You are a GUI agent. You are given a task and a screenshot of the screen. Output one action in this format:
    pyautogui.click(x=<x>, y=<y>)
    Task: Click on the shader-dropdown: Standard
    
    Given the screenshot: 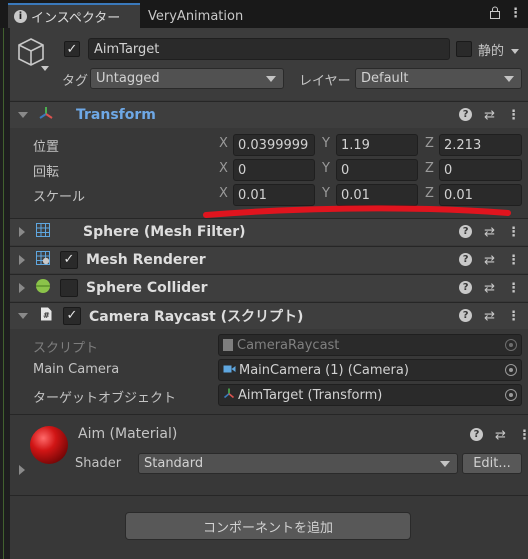 What is the action you would take?
    pyautogui.click(x=298, y=463)
    